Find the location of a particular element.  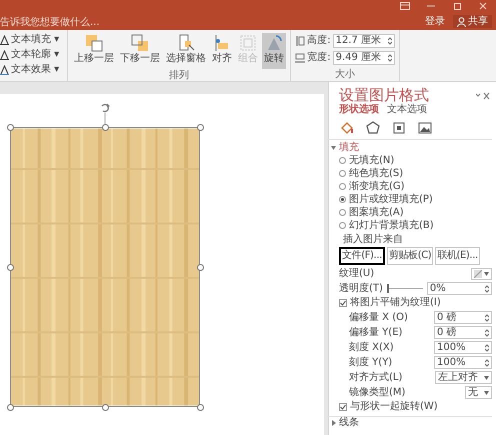

texture-swatch-icon is located at coordinates (478, 274).